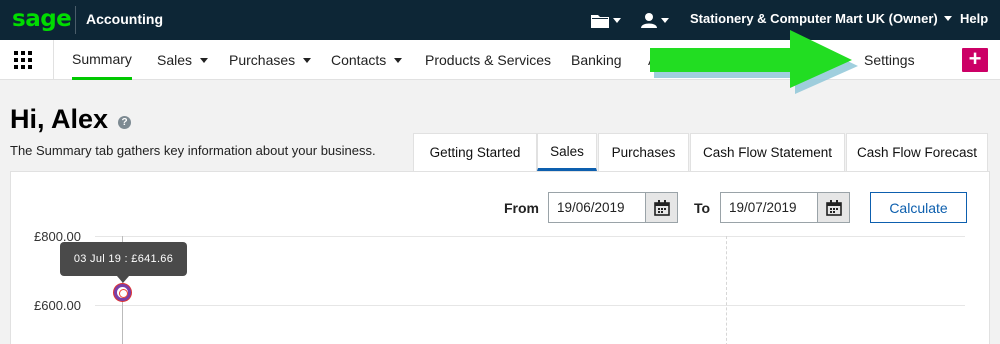  I want to click on annotation-arrow-icon, so click(754, 62).